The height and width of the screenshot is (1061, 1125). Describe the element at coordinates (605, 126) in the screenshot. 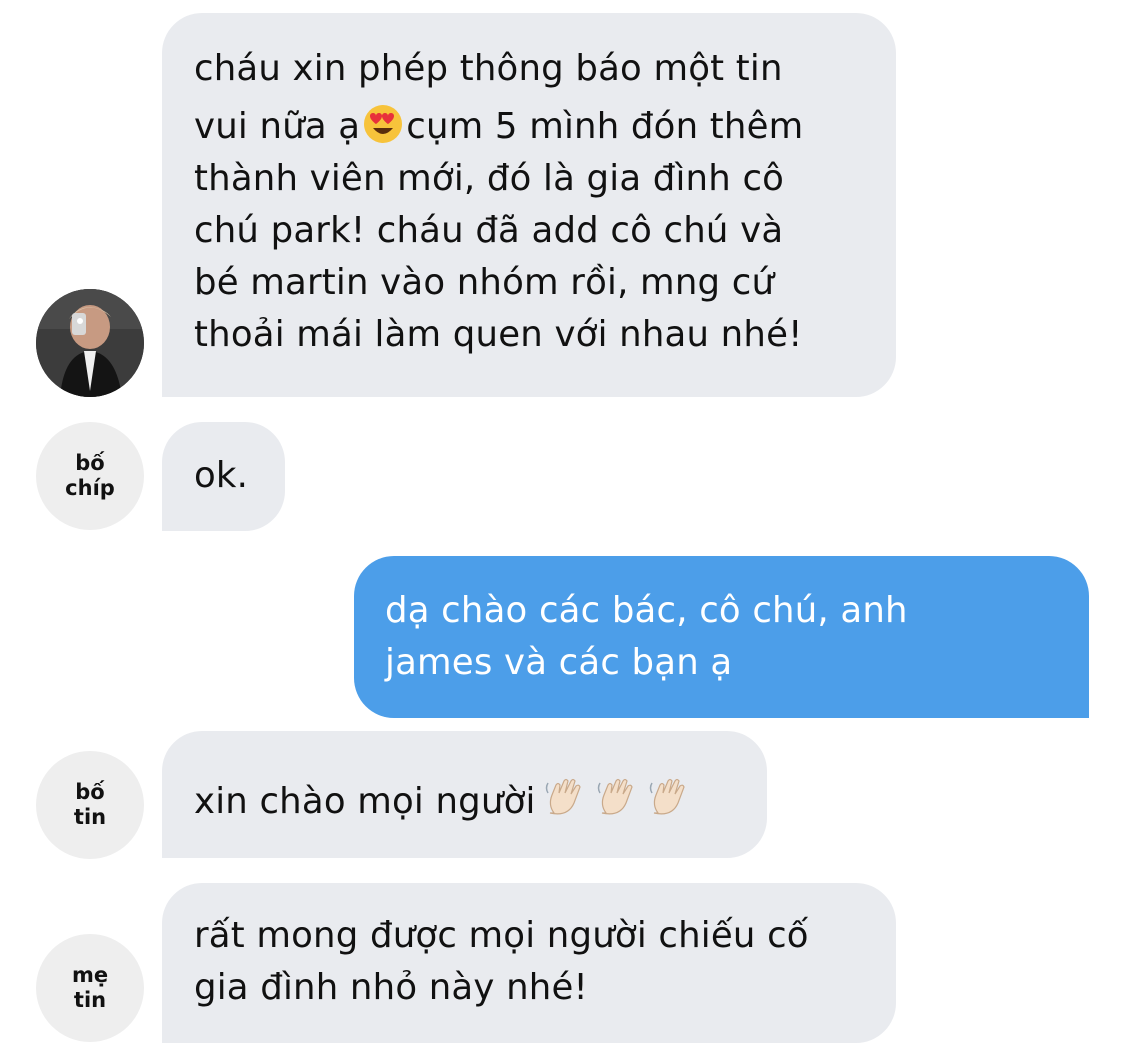

I see `message-text: cụm 5 mình đón thêm` at that location.